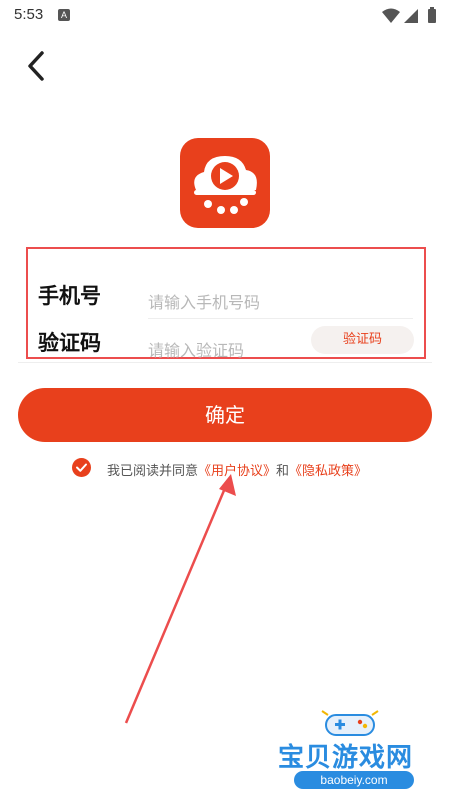 The image size is (450, 800). Describe the element at coordinates (225, 16) in the screenshot. I see `status-bar: 5:53 A` at that location.